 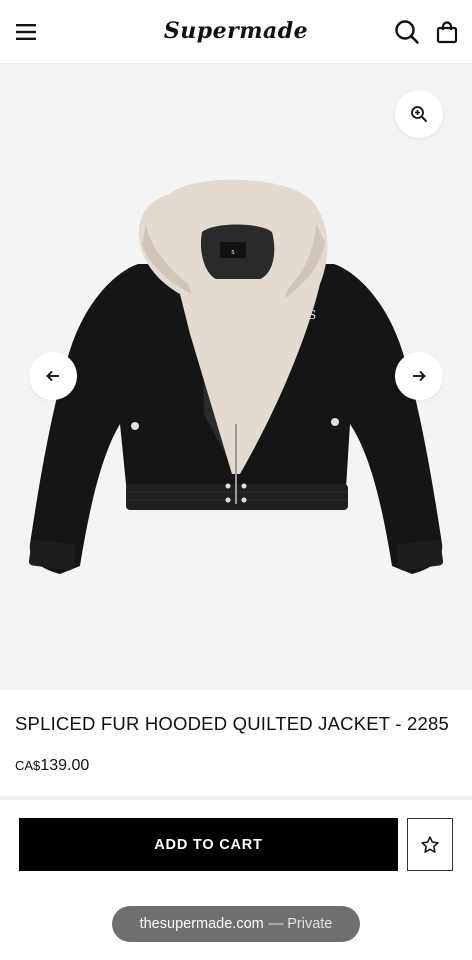 I want to click on wishlist-button, so click(x=430, y=844).